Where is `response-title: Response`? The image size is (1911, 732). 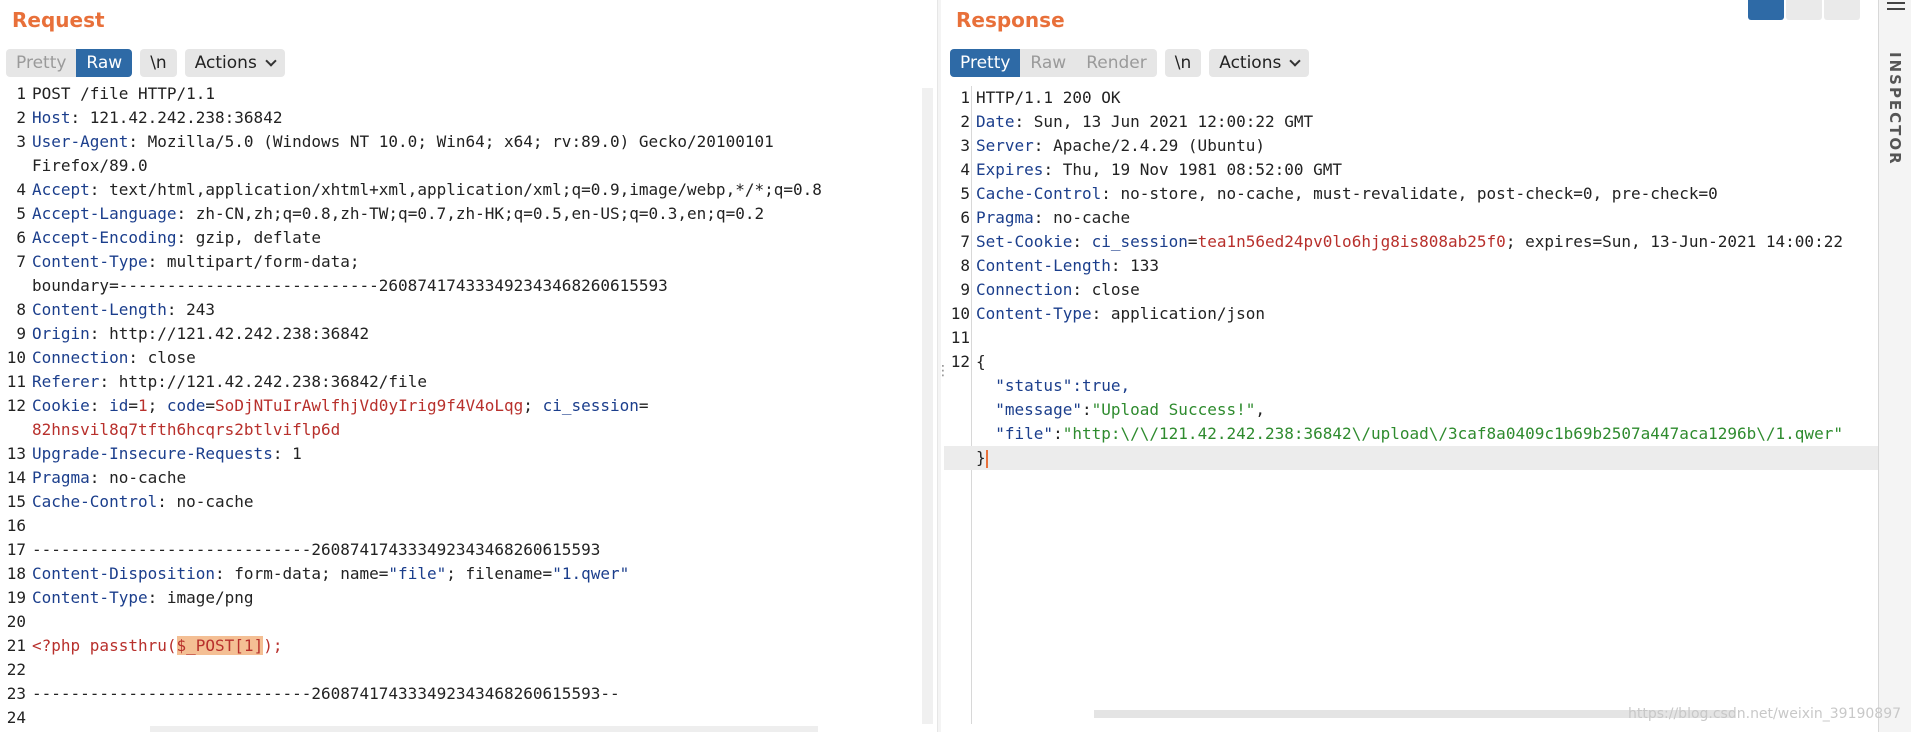
response-title: Response is located at coordinates (1010, 20).